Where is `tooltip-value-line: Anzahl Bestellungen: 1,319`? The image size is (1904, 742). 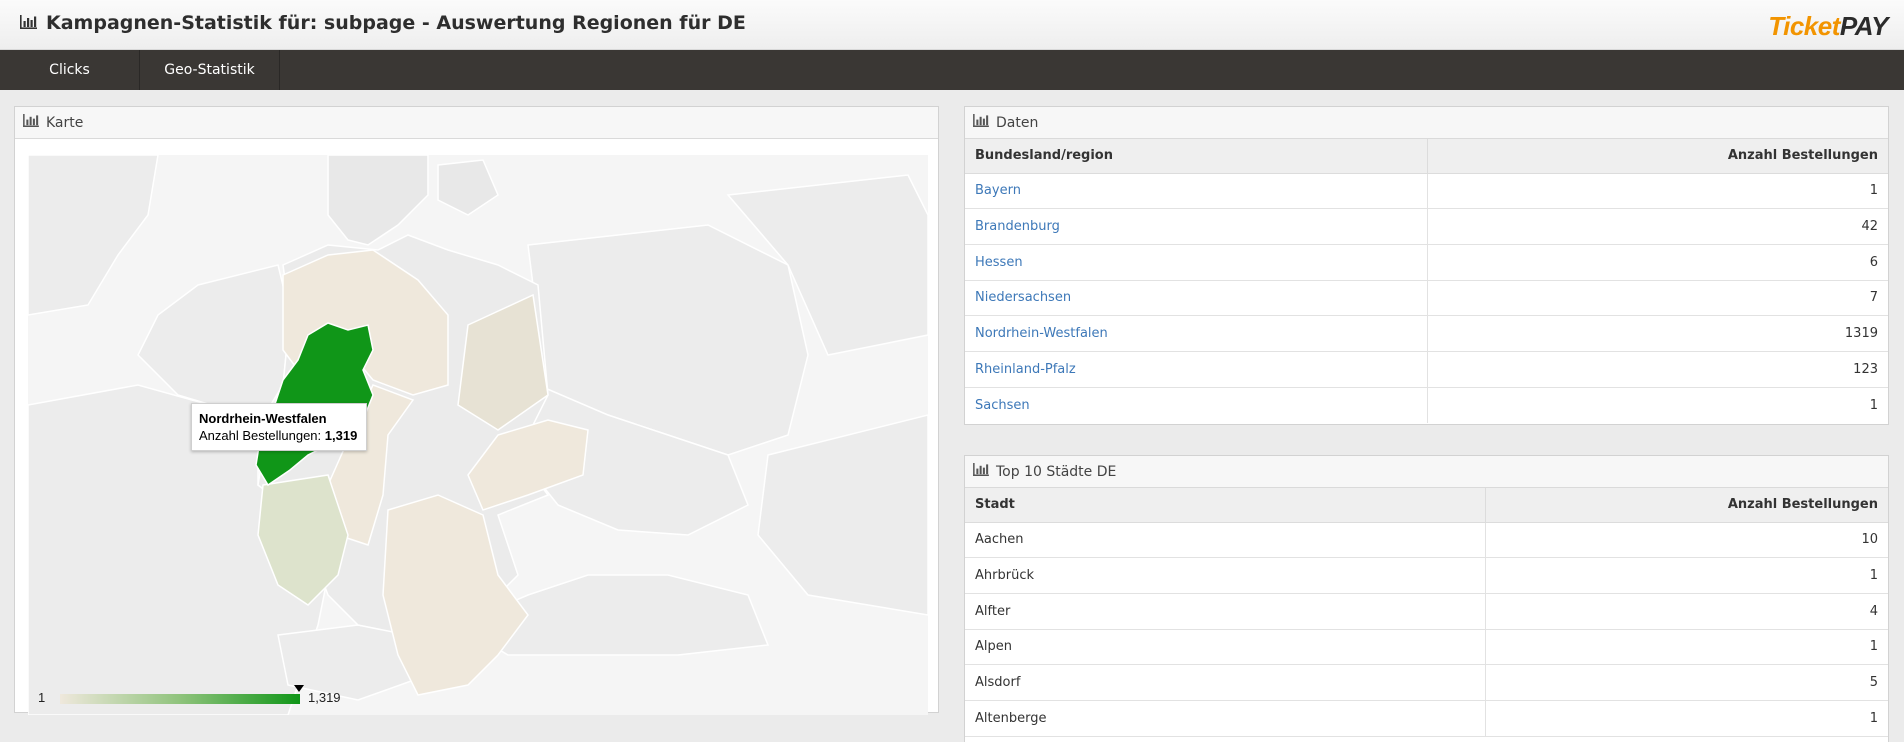 tooltip-value-line: Anzahl Bestellungen: 1,319 is located at coordinates (279, 435).